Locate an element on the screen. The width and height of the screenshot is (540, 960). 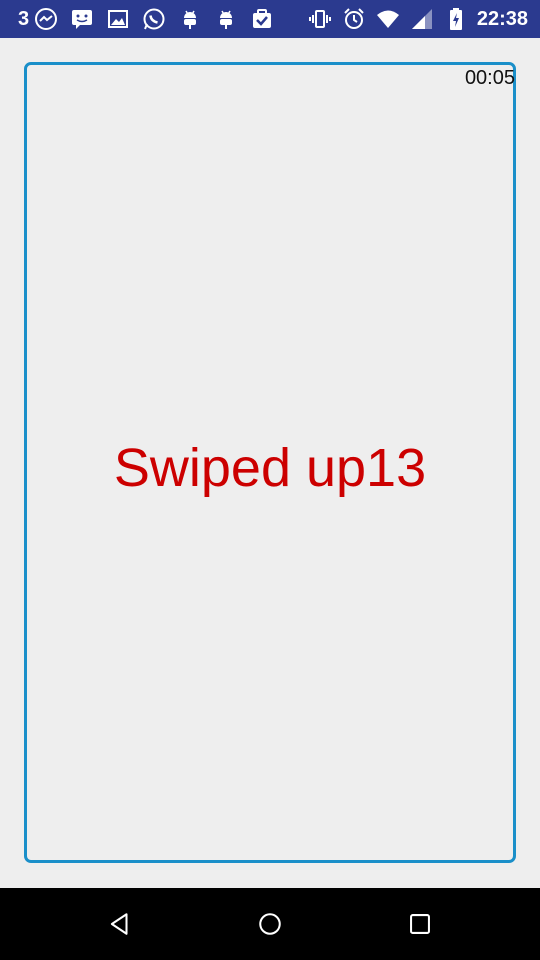
whatsapp-icon is located at coordinates (154, 19).